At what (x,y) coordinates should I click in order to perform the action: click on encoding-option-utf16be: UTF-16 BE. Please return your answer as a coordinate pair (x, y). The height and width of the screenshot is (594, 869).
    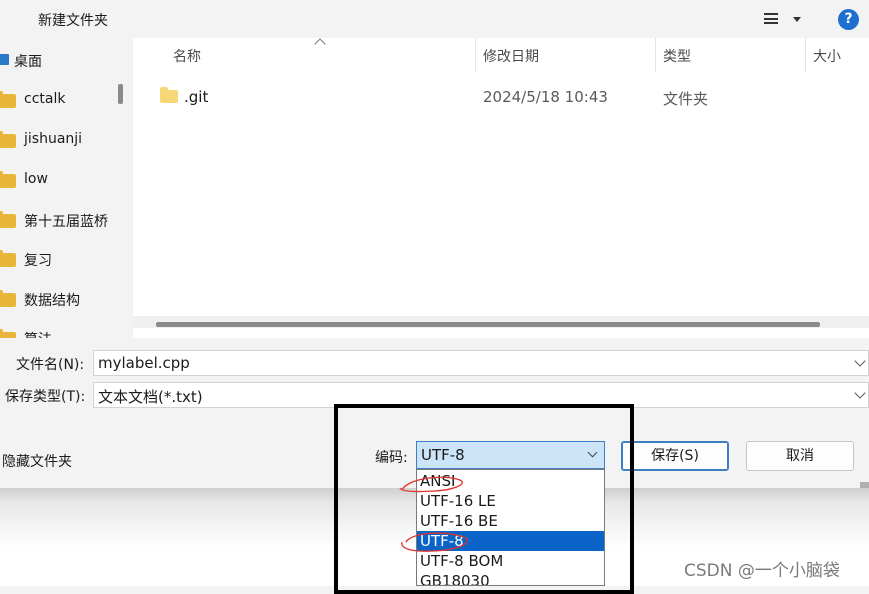
    Looking at the image, I should click on (510, 521).